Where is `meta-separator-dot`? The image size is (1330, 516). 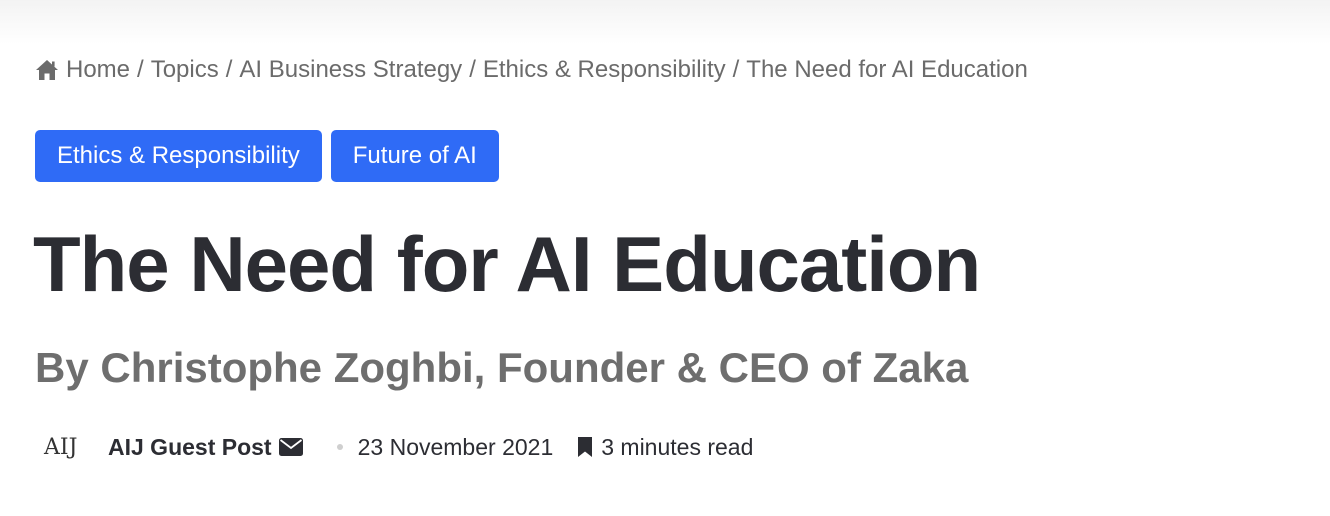
meta-separator-dot is located at coordinates (339, 447).